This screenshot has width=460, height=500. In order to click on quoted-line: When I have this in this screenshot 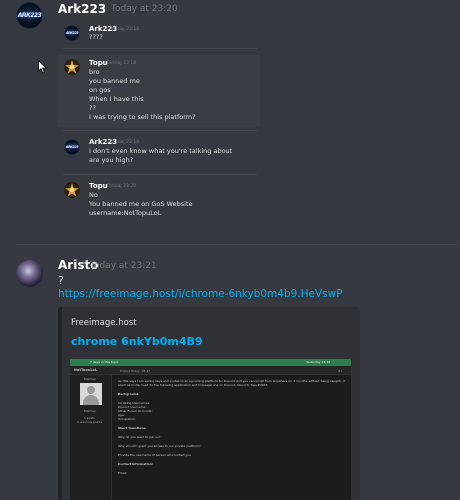, I will do `click(116, 99)`.